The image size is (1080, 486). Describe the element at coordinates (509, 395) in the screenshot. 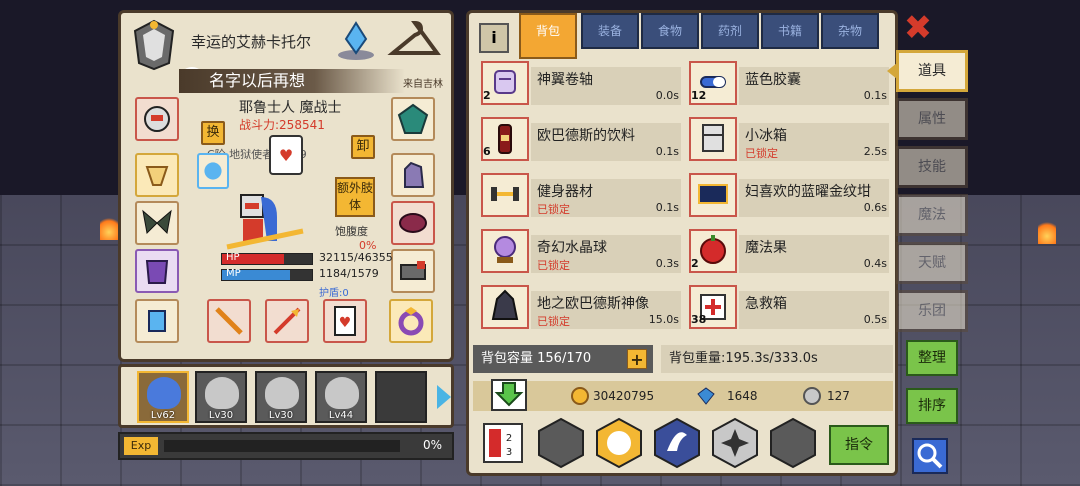

I see `import-button` at that location.